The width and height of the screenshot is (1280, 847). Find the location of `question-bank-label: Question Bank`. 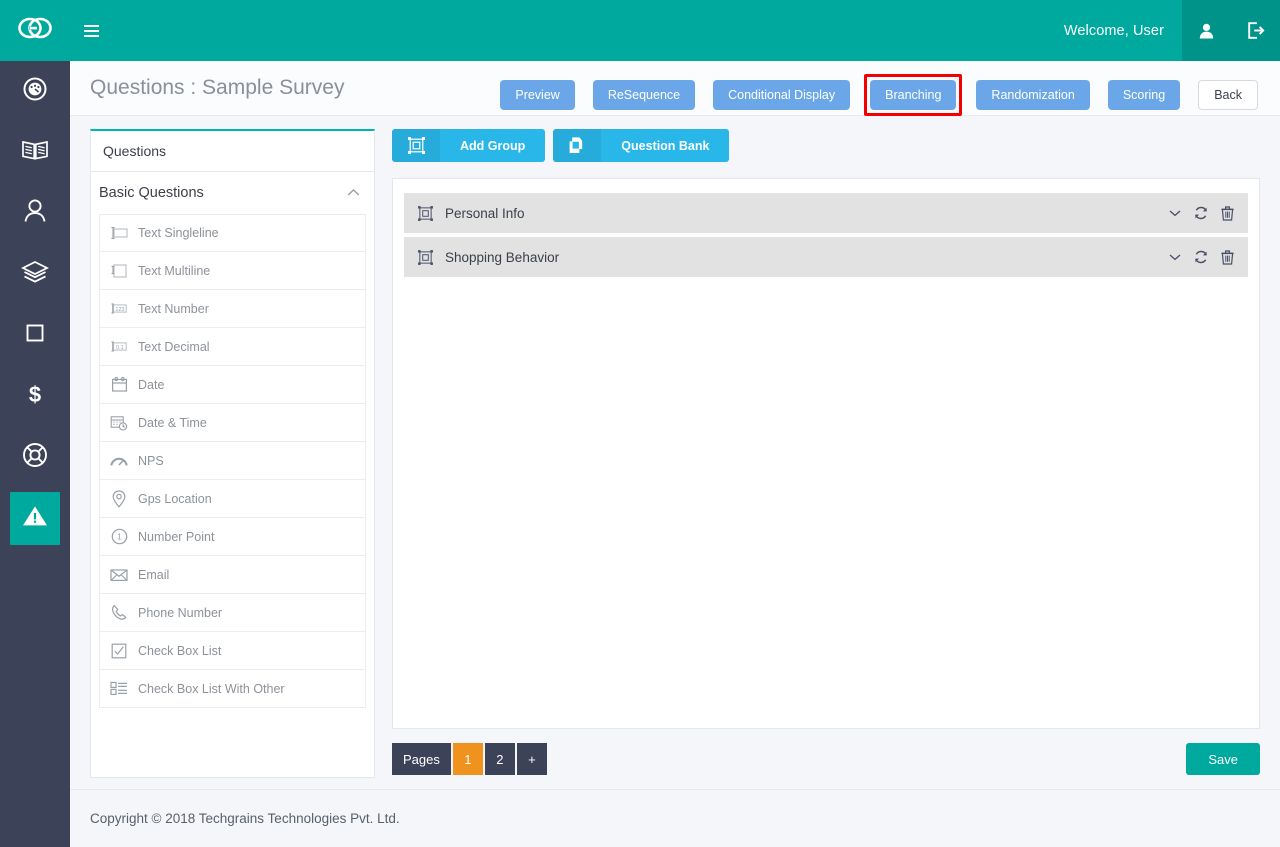

question-bank-label: Question Bank is located at coordinates (665, 145).